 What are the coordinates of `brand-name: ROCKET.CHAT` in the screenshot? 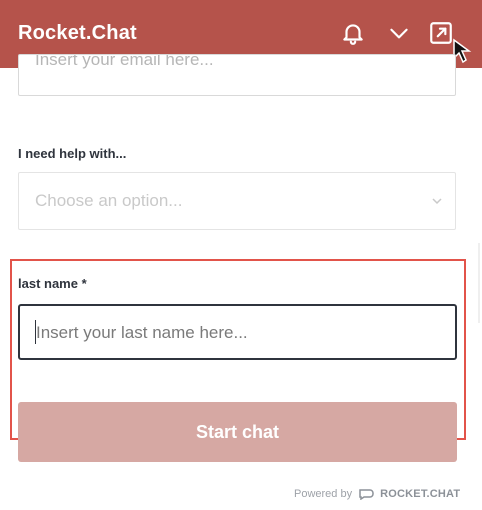 It's located at (420, 494).